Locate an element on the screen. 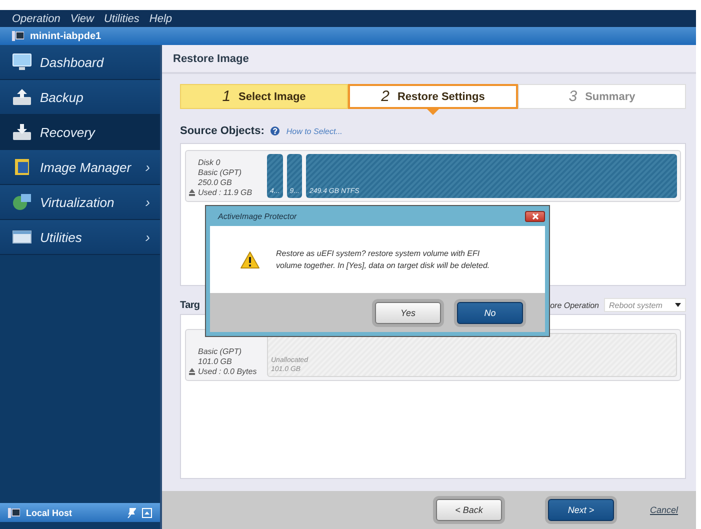  page-title: Restore Image is located at coordinates (429, 59).